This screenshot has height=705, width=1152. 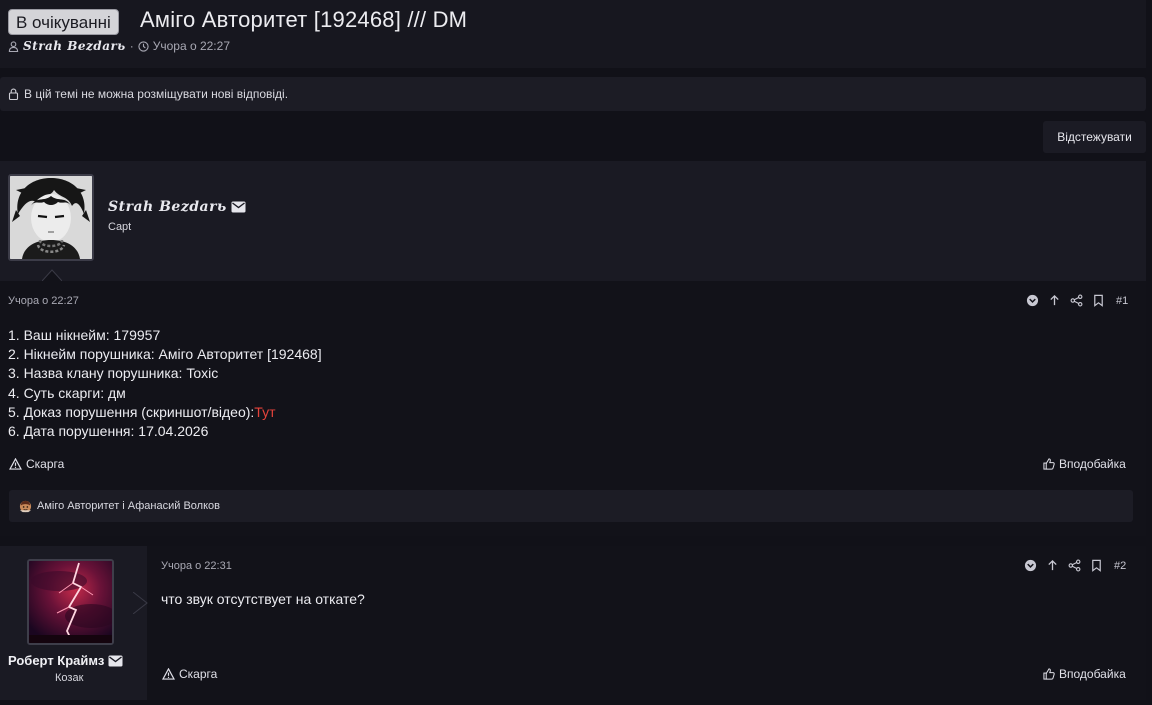 What do you see at coordinates (1092, 674) in the screenshot?
I see `post-2-like-label: Вподобайка` at bounding box center [1092, 674].